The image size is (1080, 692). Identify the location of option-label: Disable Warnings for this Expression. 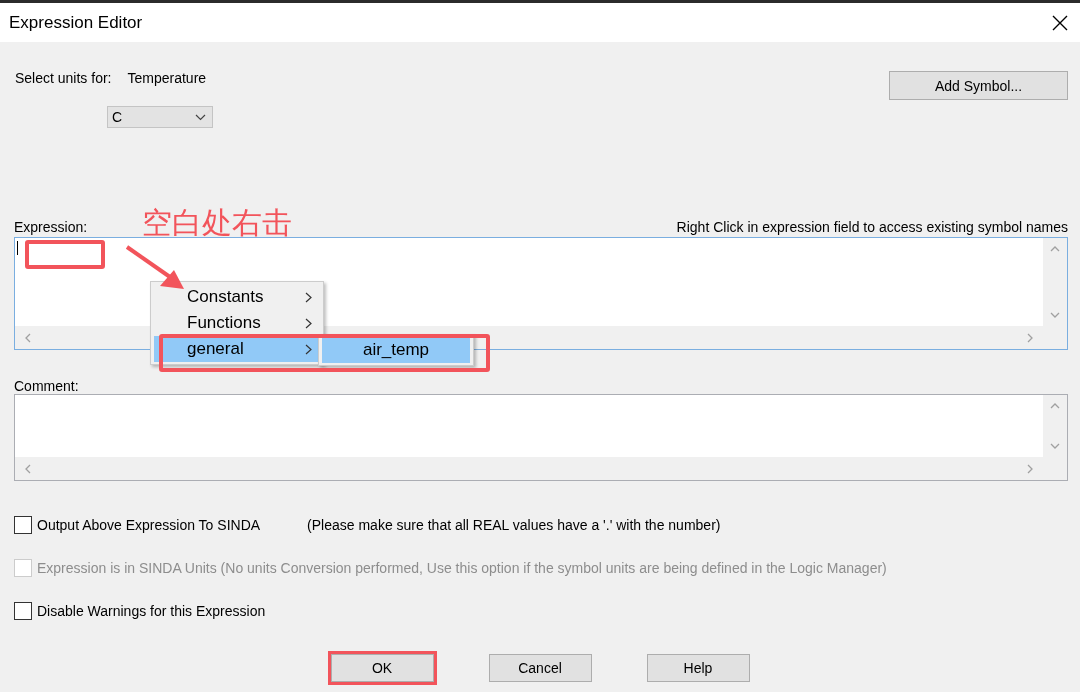
(151, 611).